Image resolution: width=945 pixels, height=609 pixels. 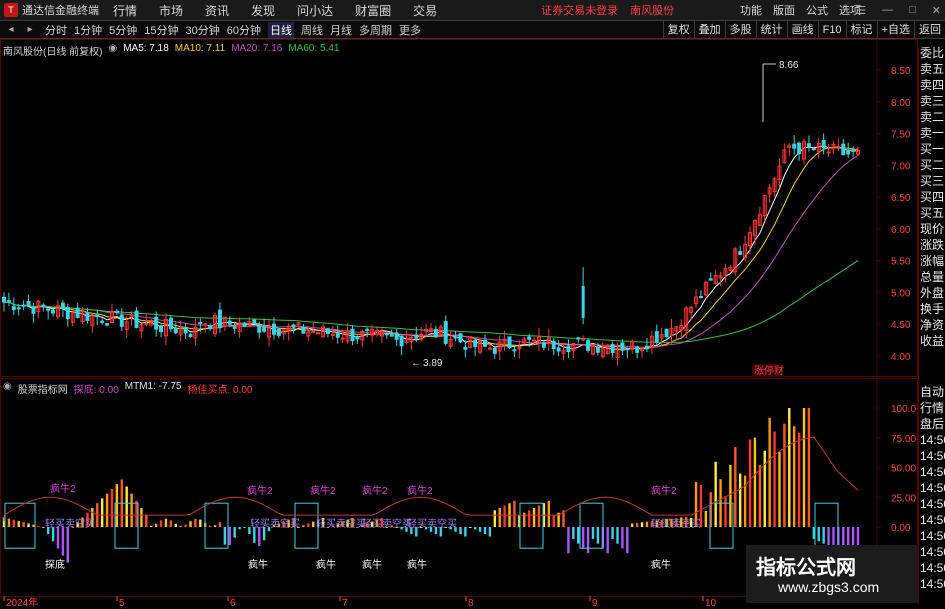 What do you see at coordinates (932, 392) in the screenshot?
I see `sidebar2-item: 自动` at bounding box center [932, 392].